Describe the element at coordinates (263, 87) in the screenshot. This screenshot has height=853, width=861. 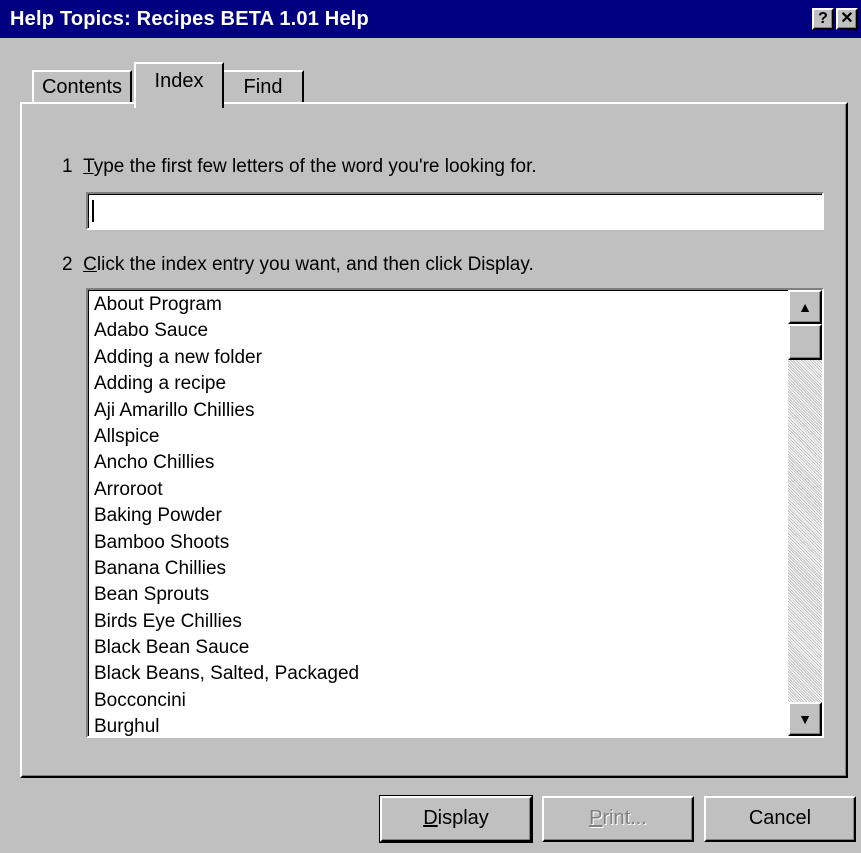
I see `tab-find: Find` at that location.